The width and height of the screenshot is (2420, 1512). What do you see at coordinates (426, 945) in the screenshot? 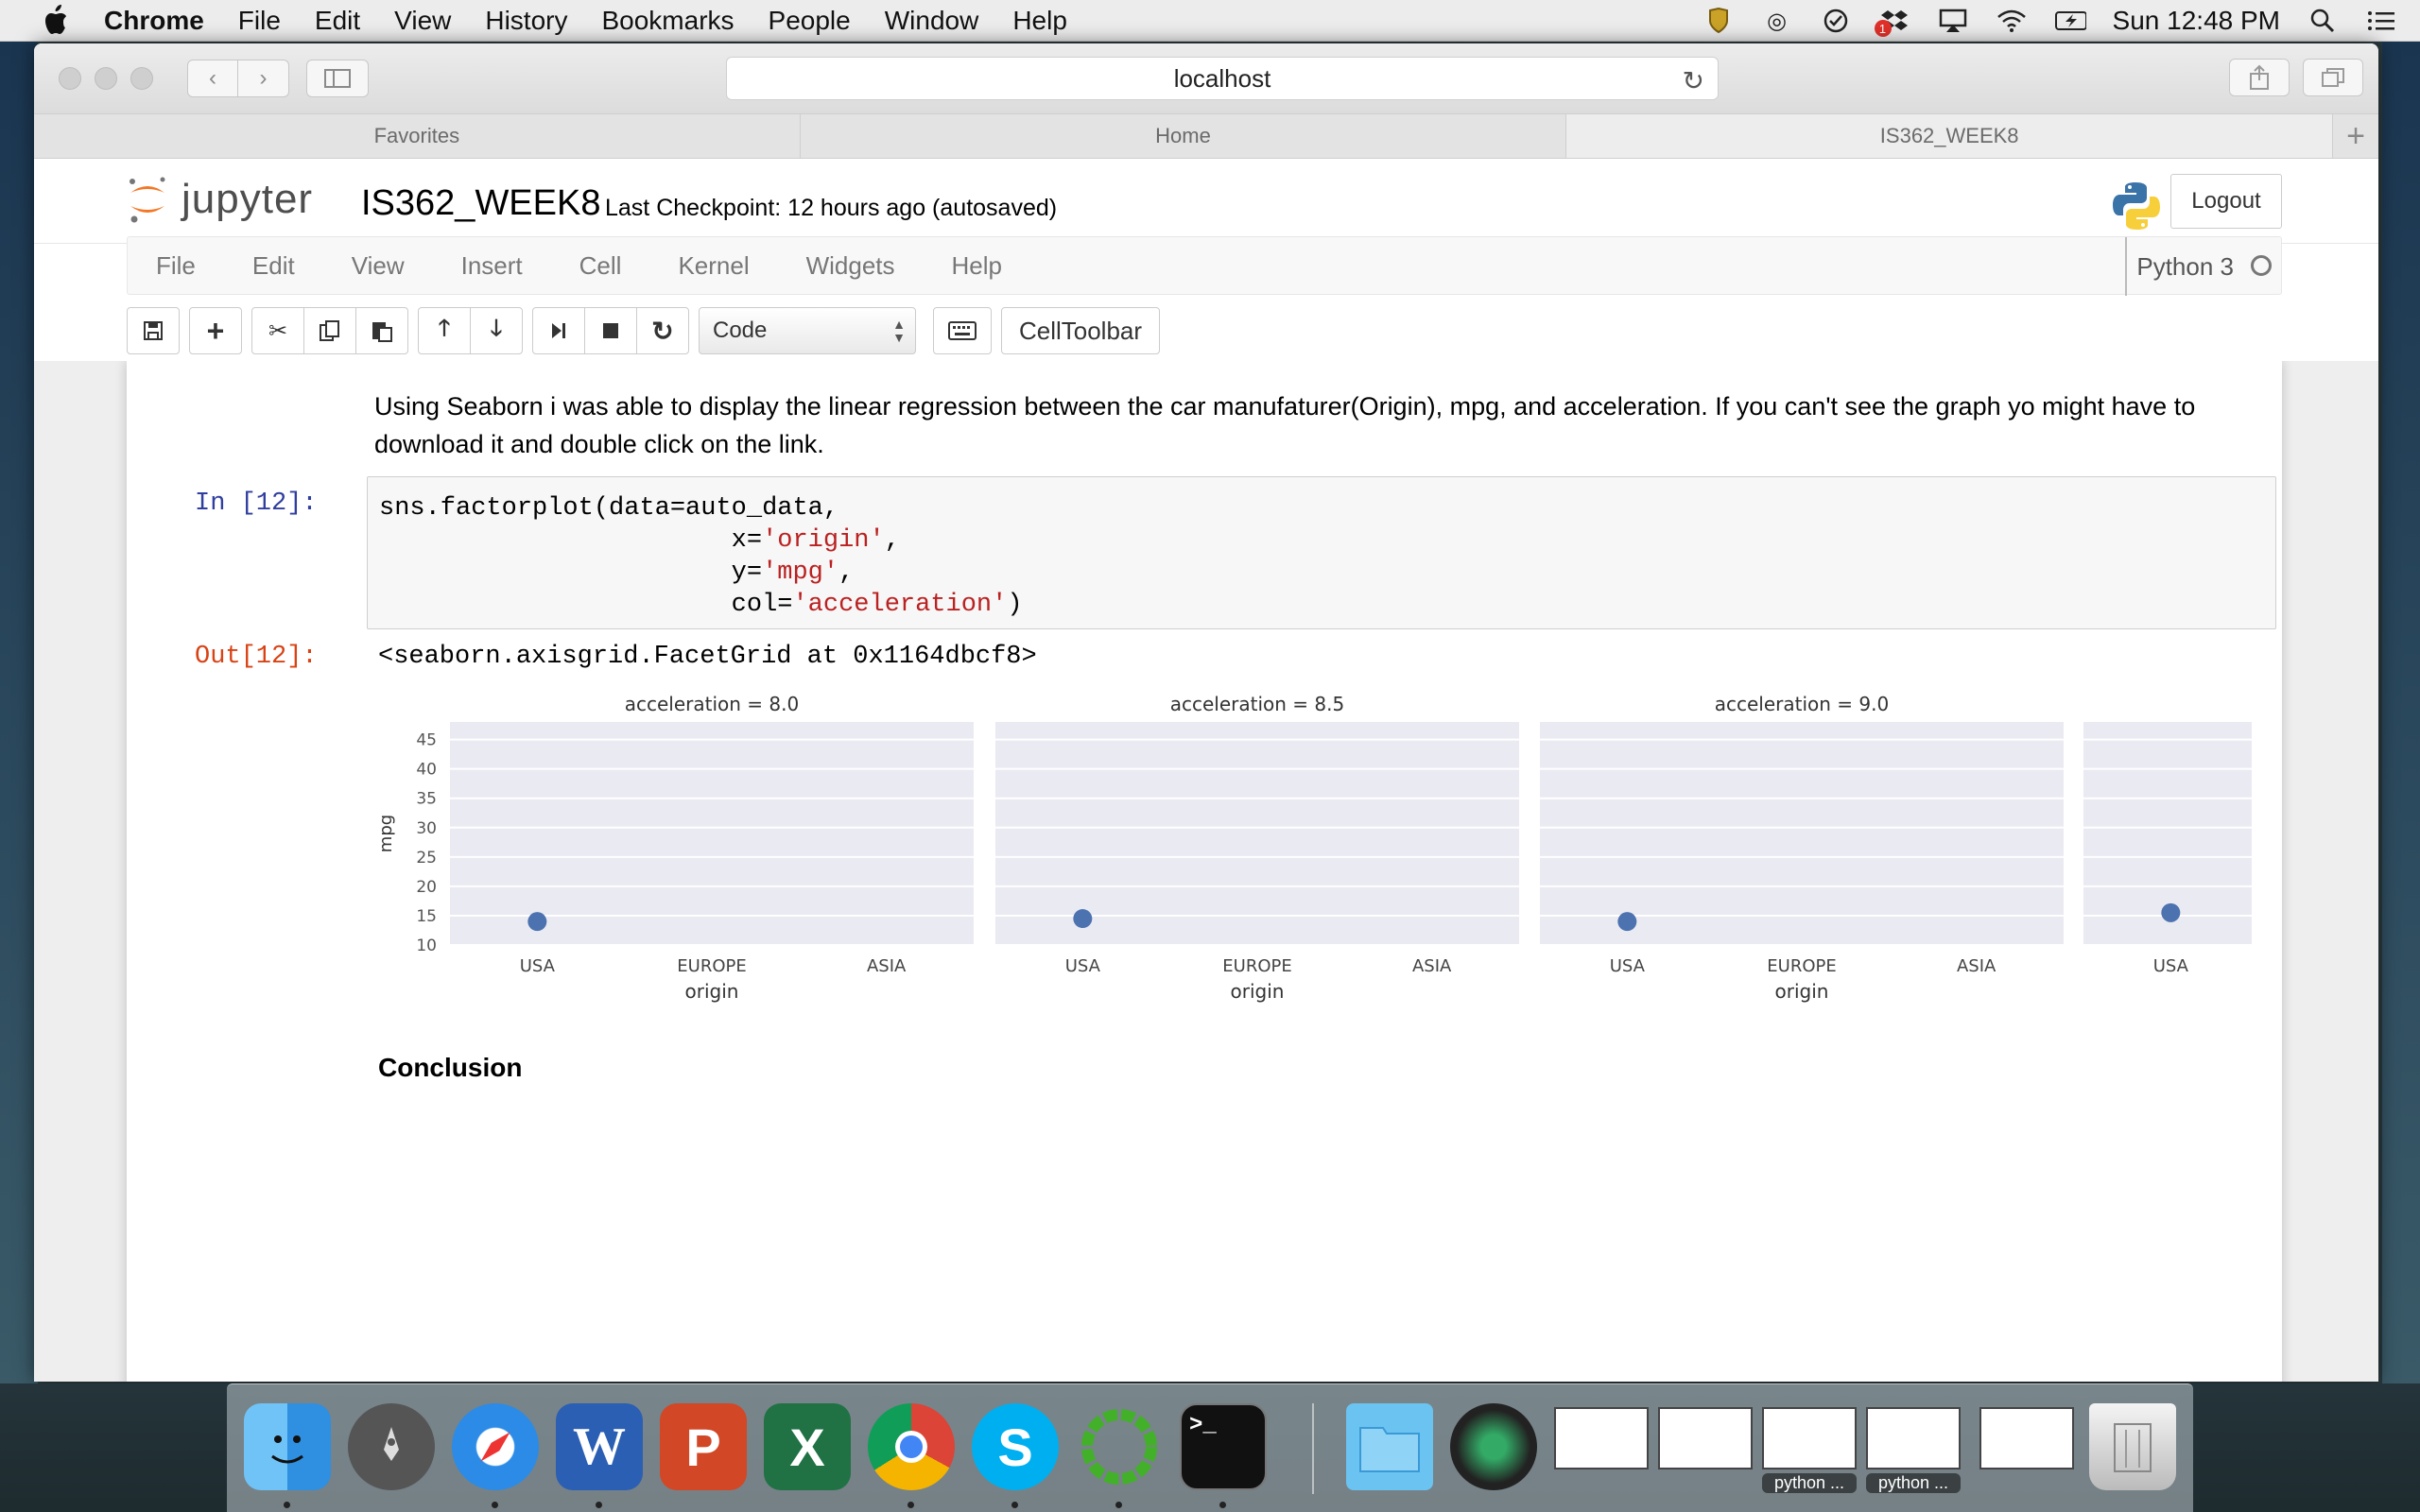
I see `y-tick-label: 10` at bounding box center [426, 945].